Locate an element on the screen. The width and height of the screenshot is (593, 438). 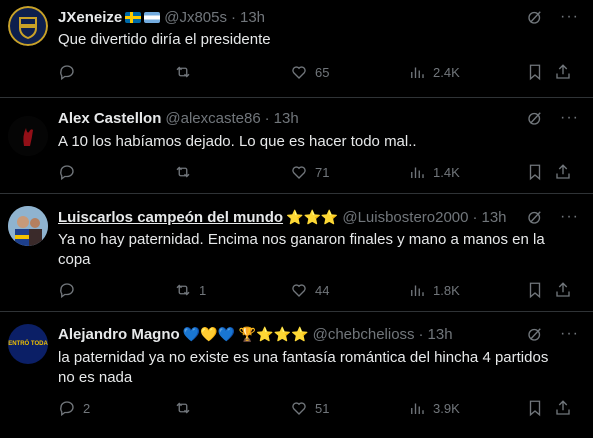
like-button: 44 is located at coordinates (309, 290).